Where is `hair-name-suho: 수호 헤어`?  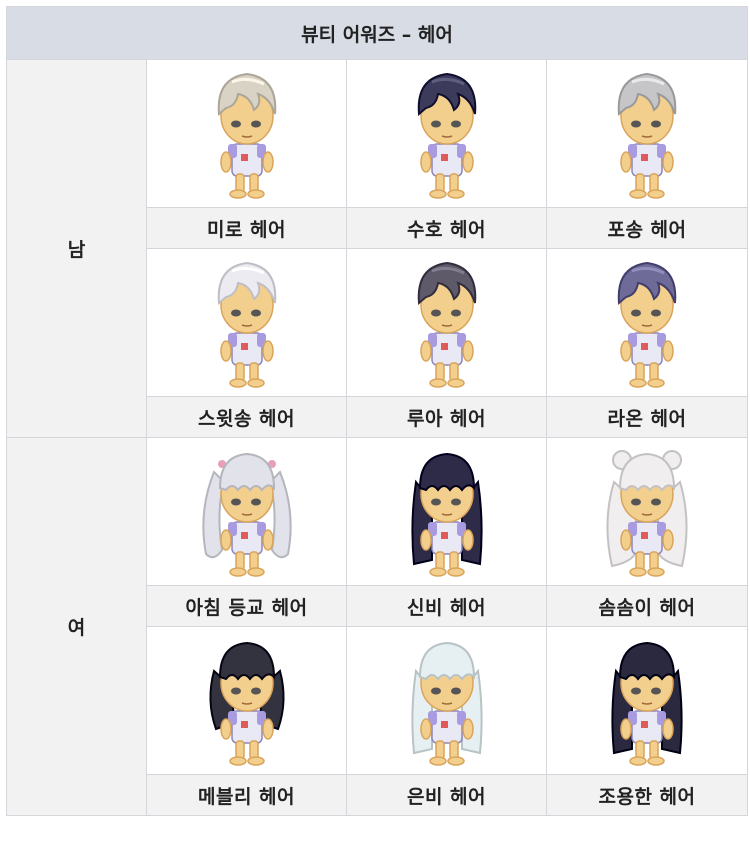 hair-name-suho: 수호 헤어 is located at coordinates (446, 228).